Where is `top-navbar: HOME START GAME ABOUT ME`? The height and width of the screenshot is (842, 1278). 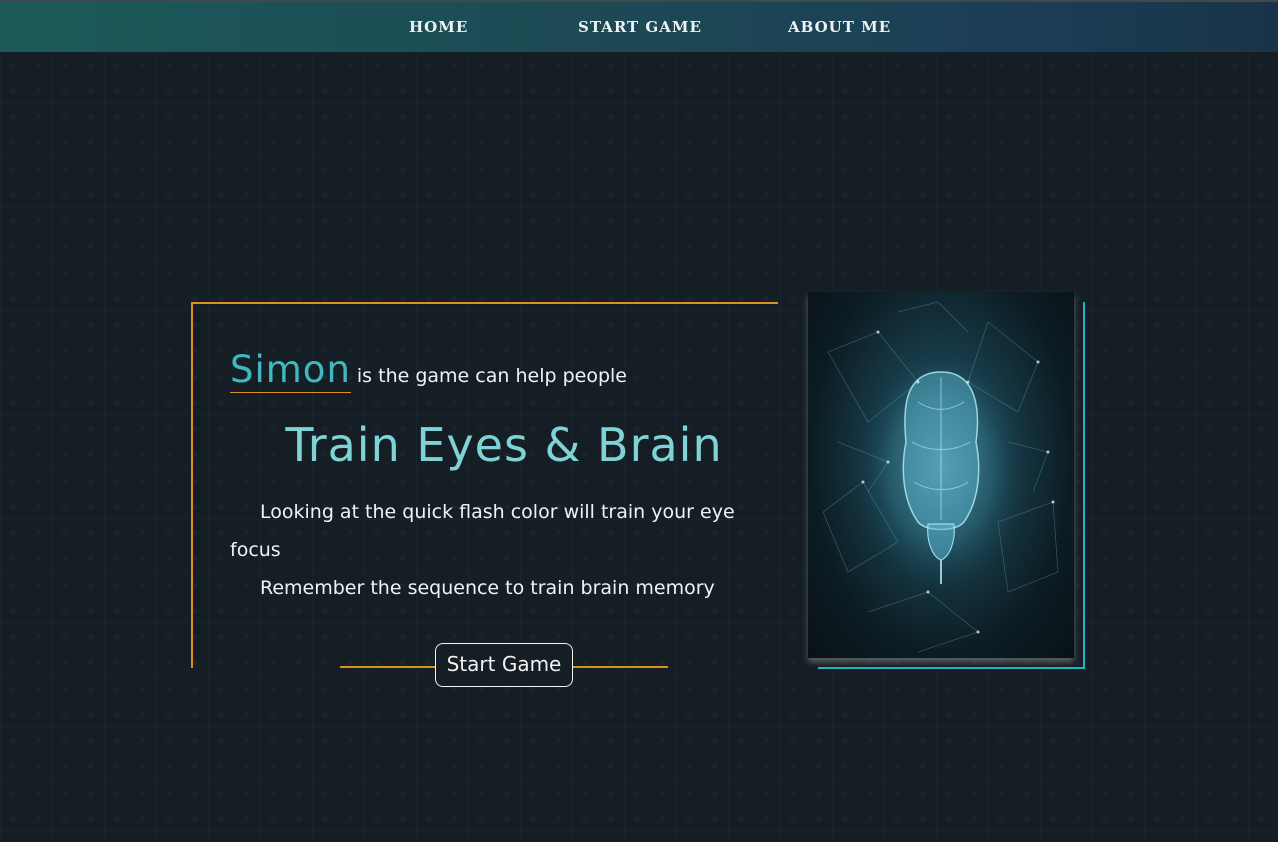 top-navbar: HOME START GAME ABOUT ME is located at coordinates (639, 26).